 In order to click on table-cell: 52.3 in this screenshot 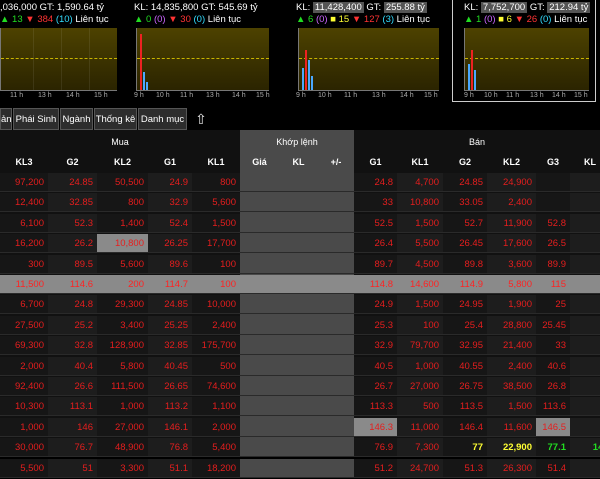, I will do `click(72, 223)`.